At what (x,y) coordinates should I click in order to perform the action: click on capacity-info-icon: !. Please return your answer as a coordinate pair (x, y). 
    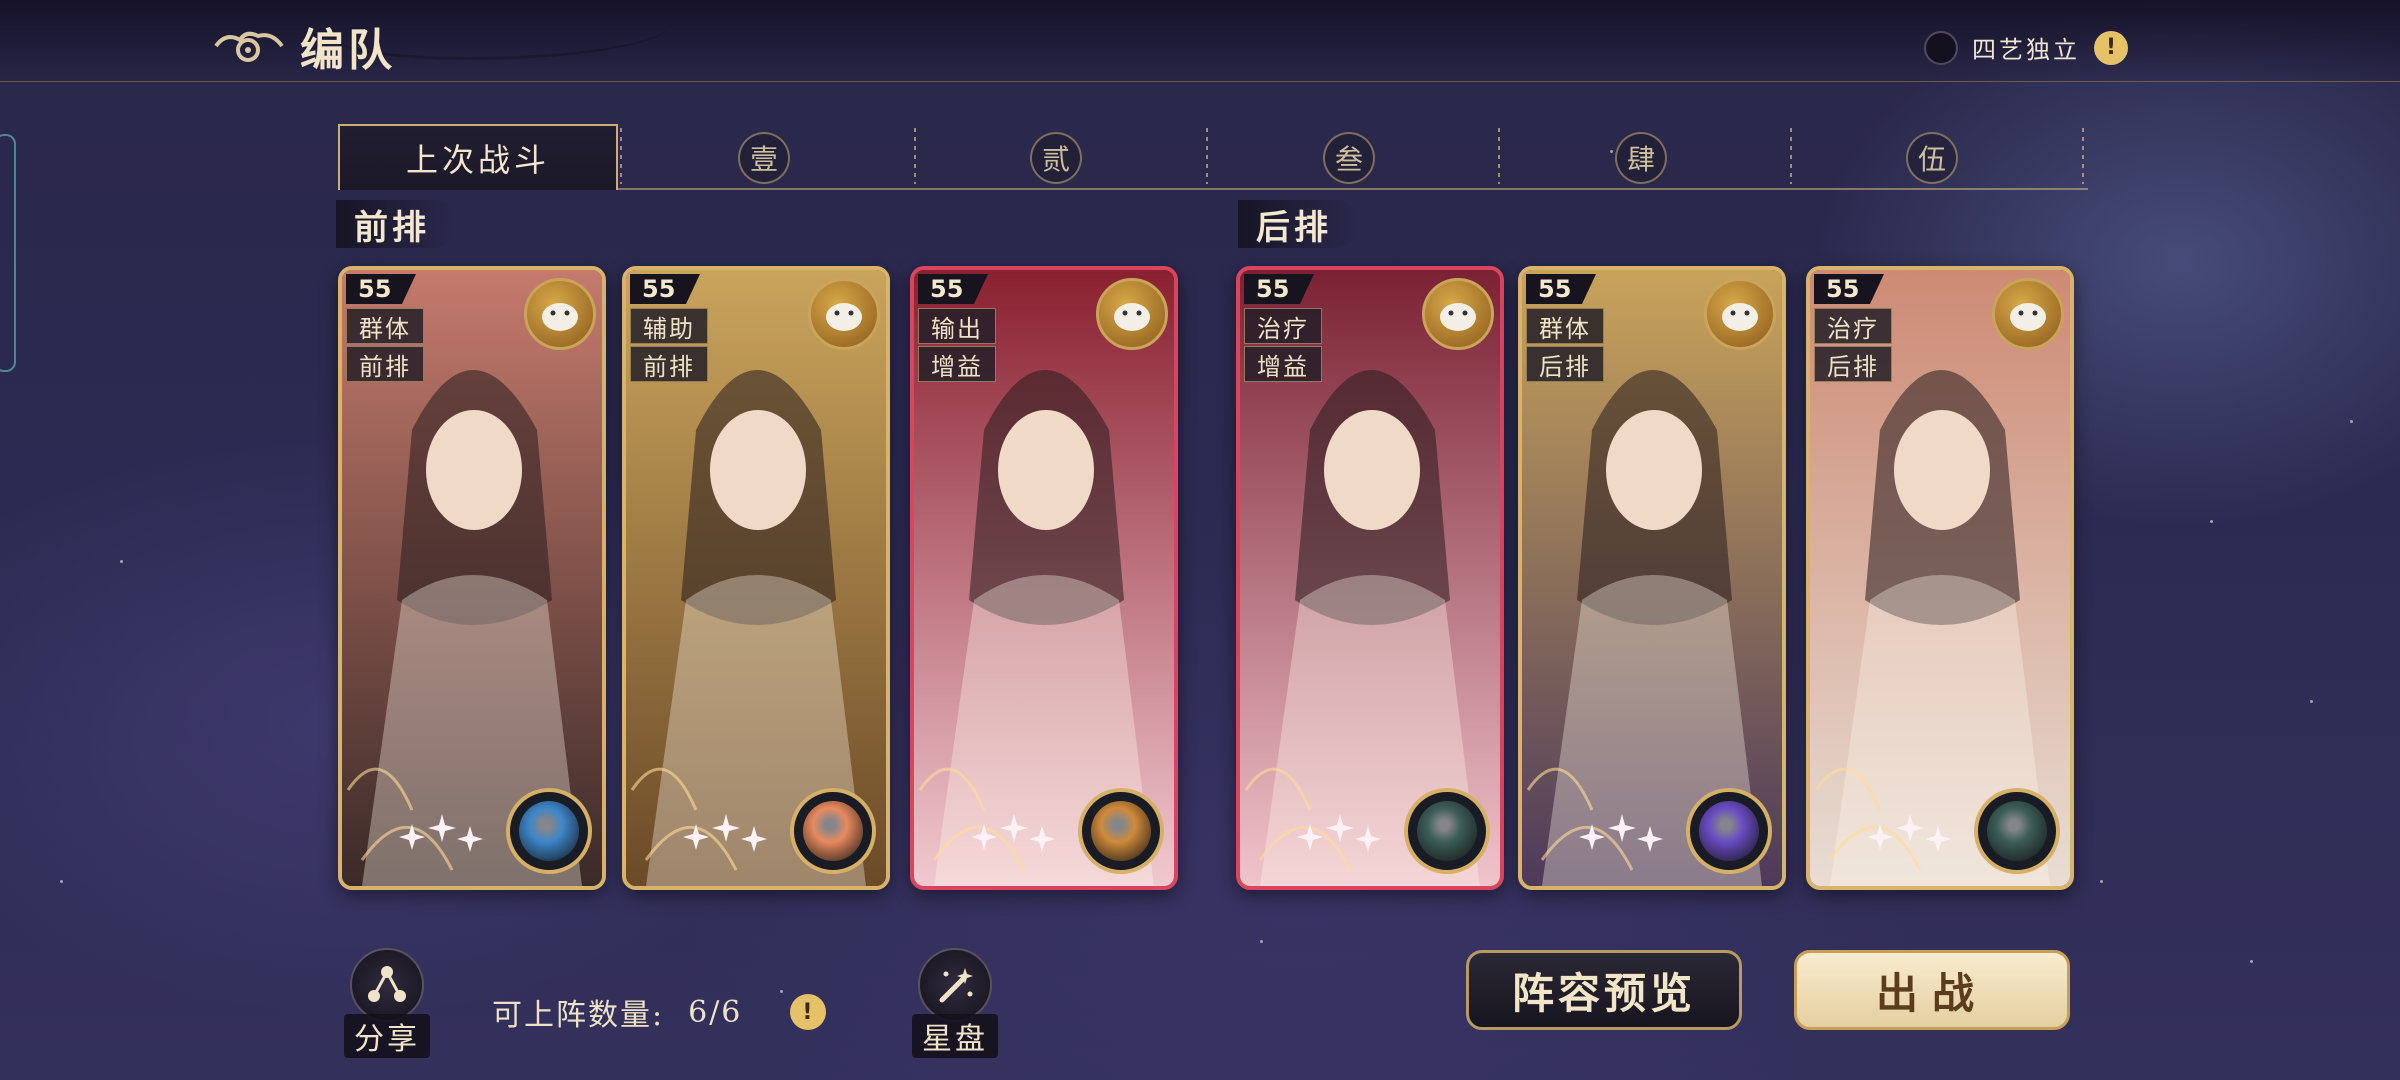
    Looking at the image, I should click on (808, 1012).